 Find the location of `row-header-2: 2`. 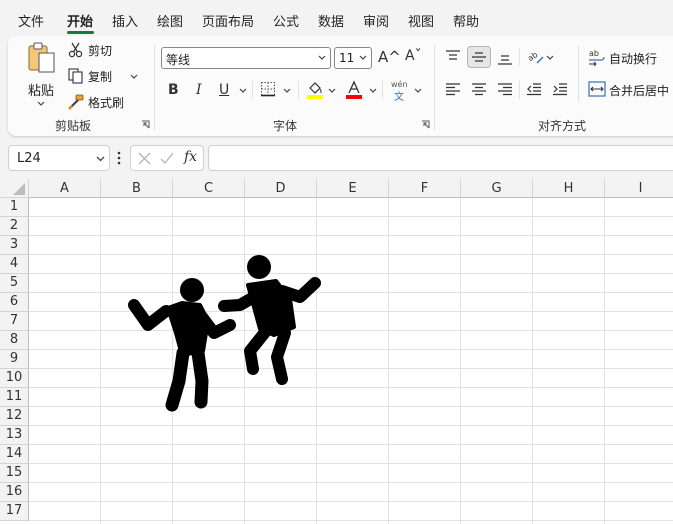

row-header-2: 2 is located at coordinates (14, 226).